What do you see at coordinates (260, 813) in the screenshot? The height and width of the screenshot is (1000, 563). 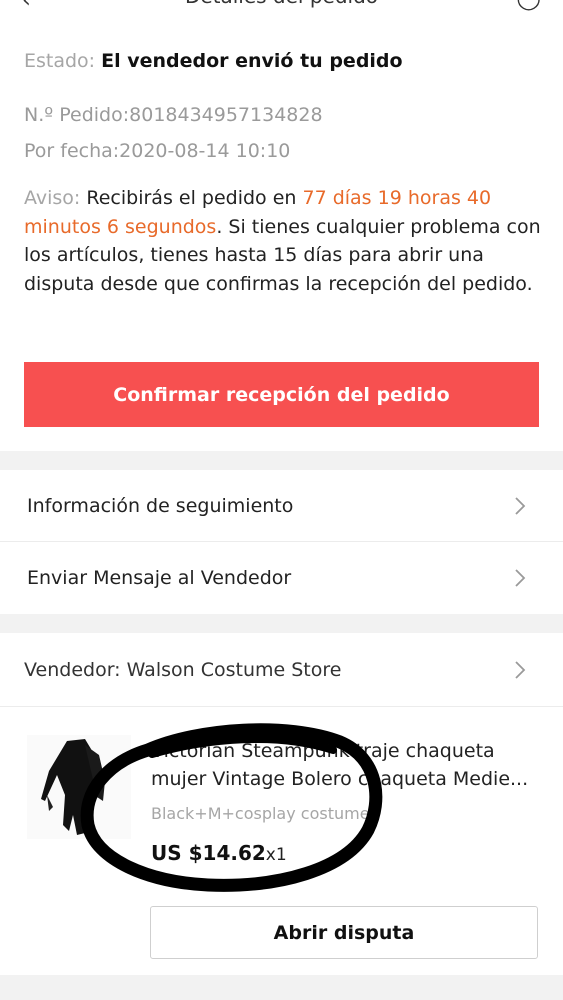 I see `product-variant: Black+M+cosplay costume` at bounding box center [260, 813].